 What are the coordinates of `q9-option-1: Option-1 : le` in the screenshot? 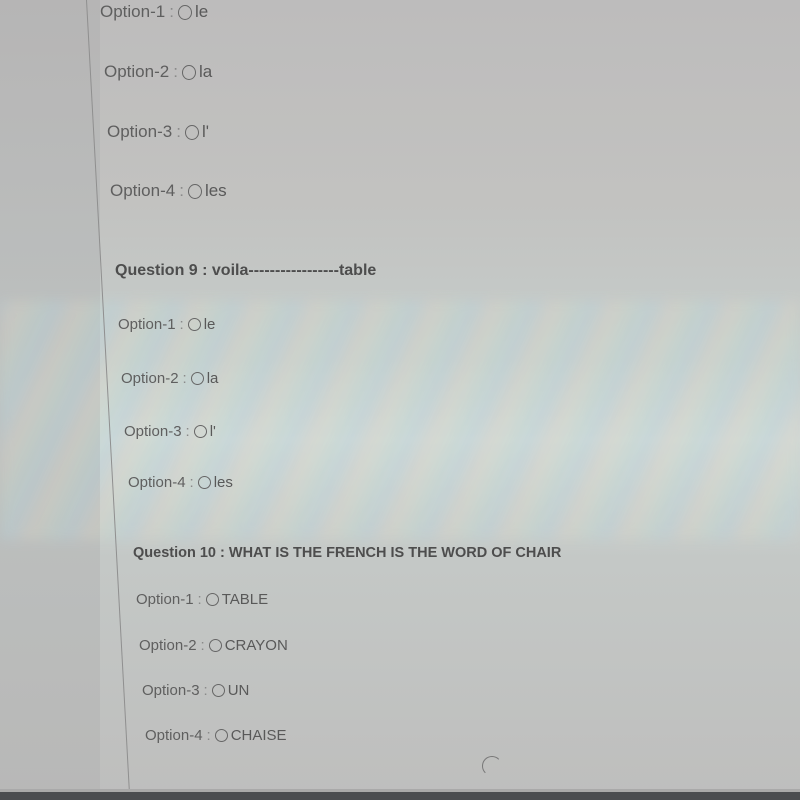 It's located at (166, 324).